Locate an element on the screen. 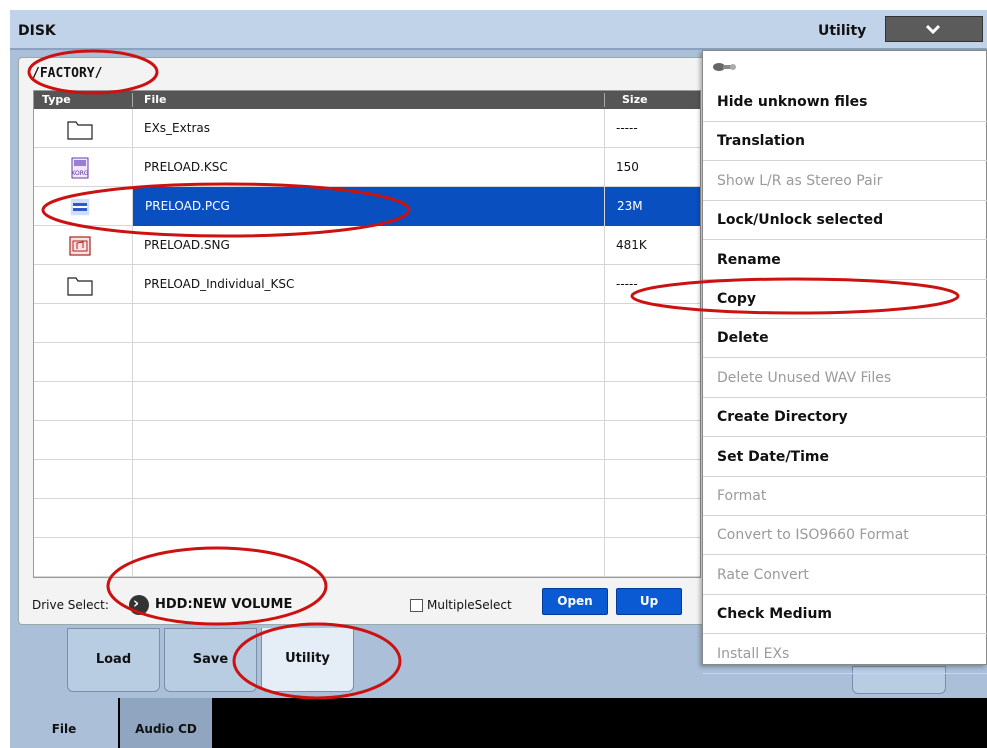 This screenshot has width=987, height=748. file-name: PRELOAD.KSC is located at coordinates (186, 167).